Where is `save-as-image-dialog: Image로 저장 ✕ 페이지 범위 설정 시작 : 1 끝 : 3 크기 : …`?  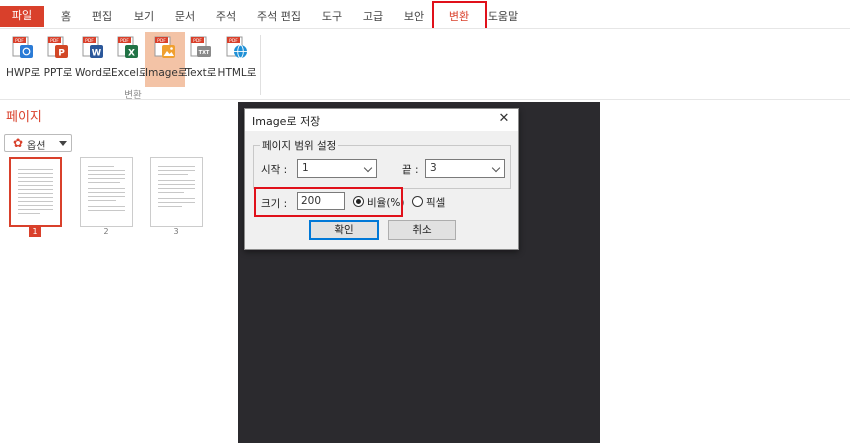 save-as-image-dialog: Image로 저장 ✕ 페이지 범위 설정 시작 : 1 끝 : 3 크기 : … is located at coordinates (381, 179).